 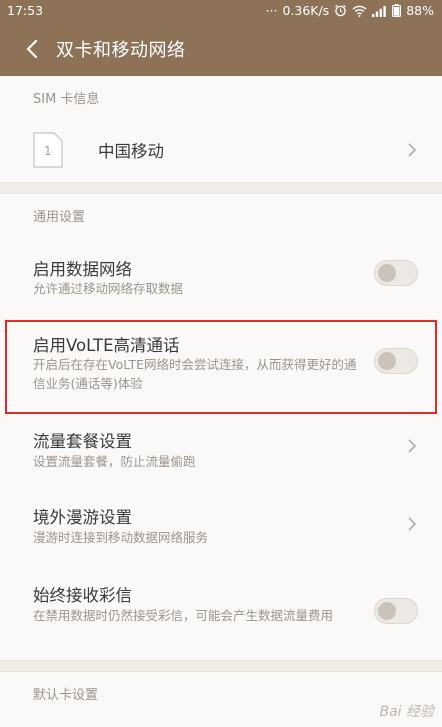 I want to click on battery-level: 88%, so click(x=420, y=10).